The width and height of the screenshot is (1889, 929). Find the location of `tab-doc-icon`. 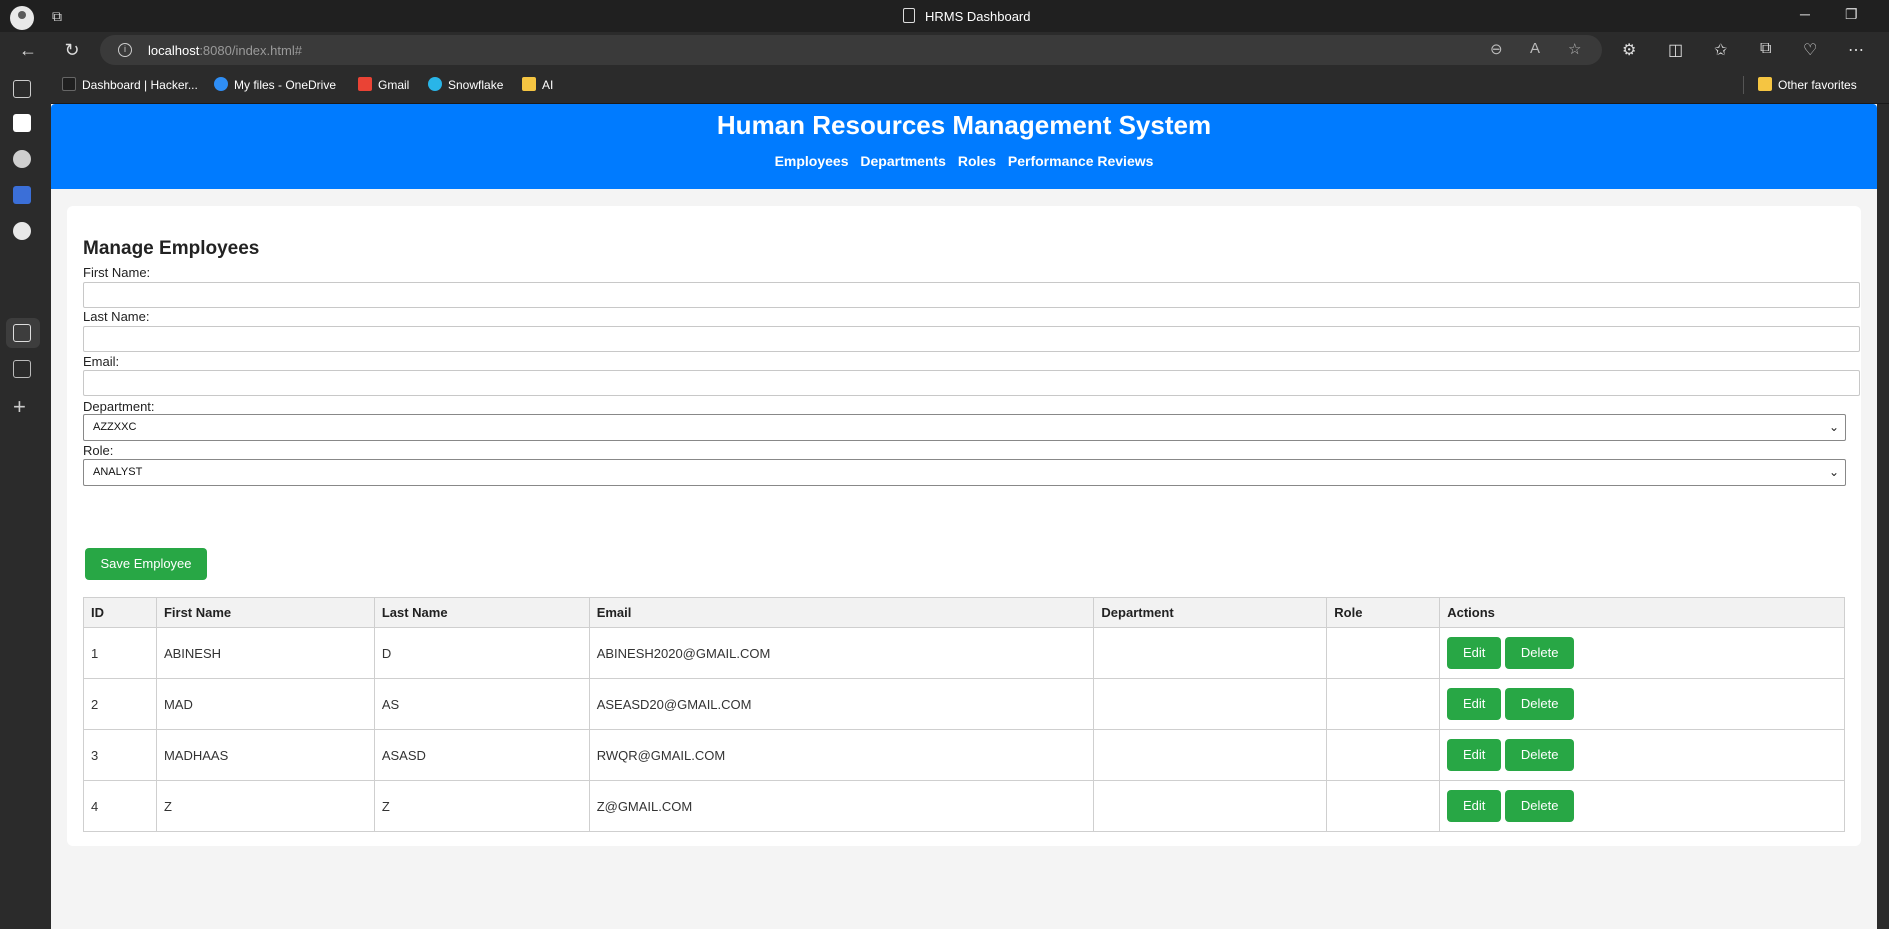

tab-doc-icon is located at coordinates (22, 369).